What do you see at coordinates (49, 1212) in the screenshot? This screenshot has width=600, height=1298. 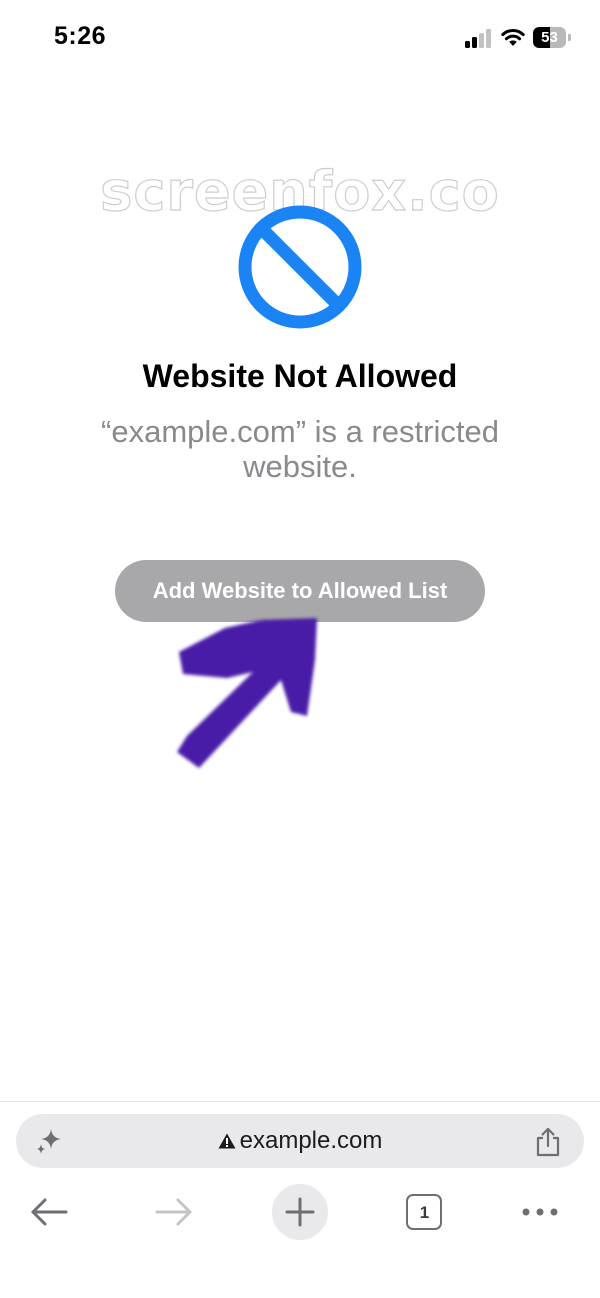 I see `back-arrow-icon` at bounding box center [49, 1212].